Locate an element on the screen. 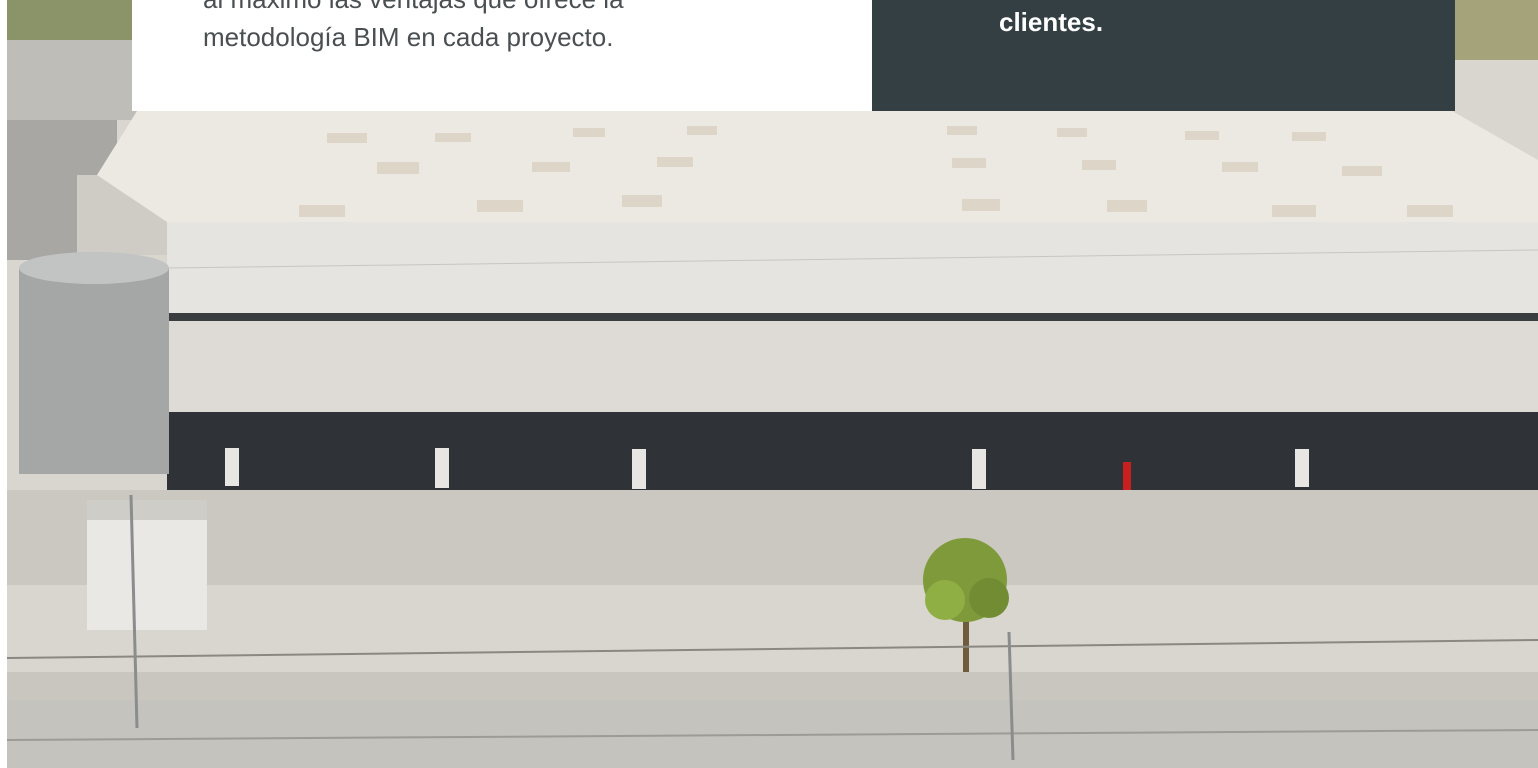 This screenshot has height=768, width=1538. intro-line-1: al máximo las ventajas que ofrece la is located at coordinates (413, 7).